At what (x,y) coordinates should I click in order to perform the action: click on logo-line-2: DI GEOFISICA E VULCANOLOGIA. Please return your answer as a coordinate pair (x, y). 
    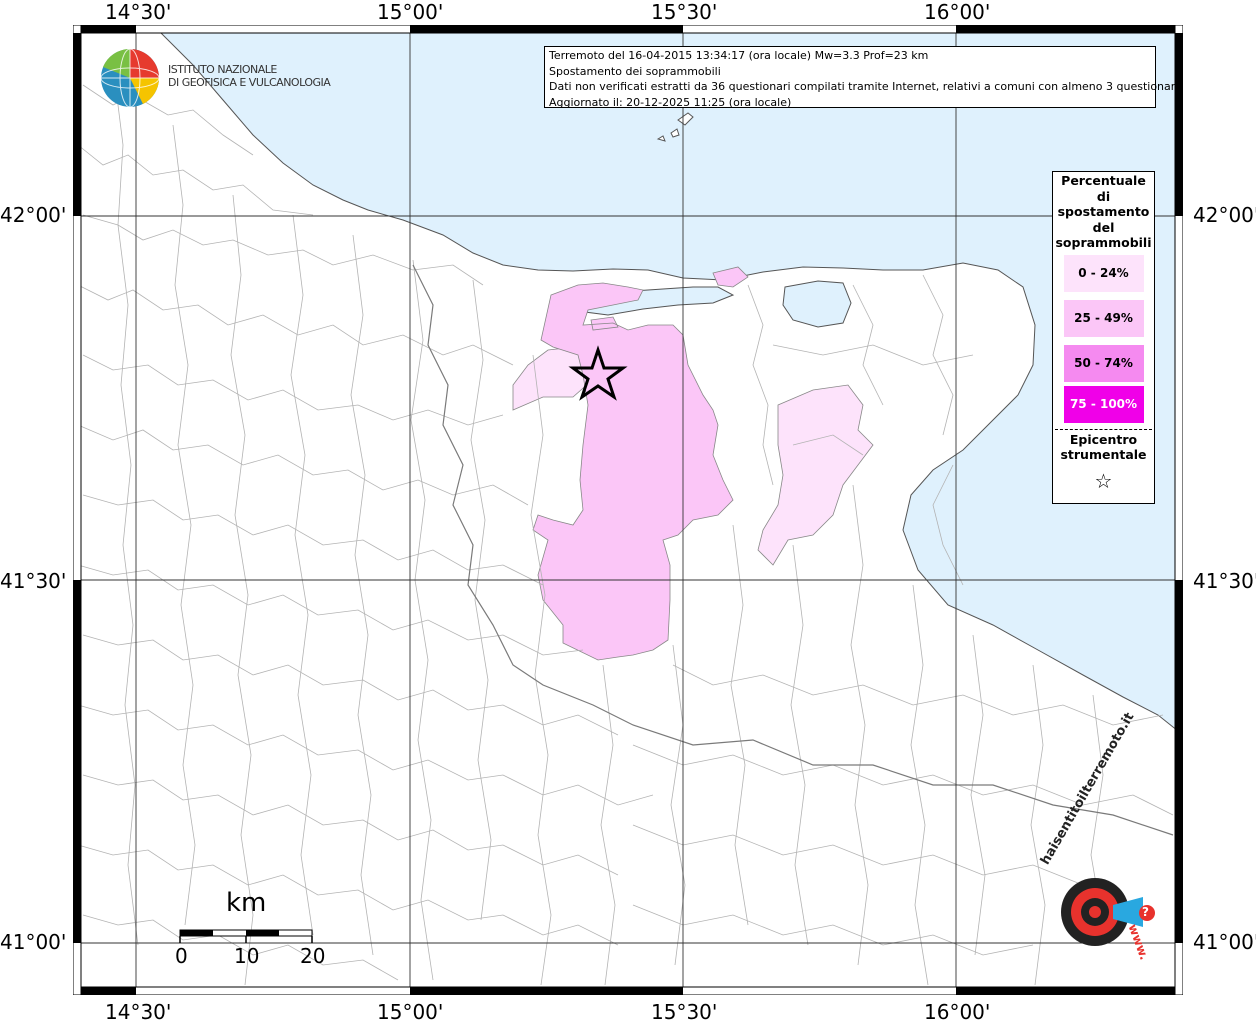
    Looking at the image, I should click on (249, 82).